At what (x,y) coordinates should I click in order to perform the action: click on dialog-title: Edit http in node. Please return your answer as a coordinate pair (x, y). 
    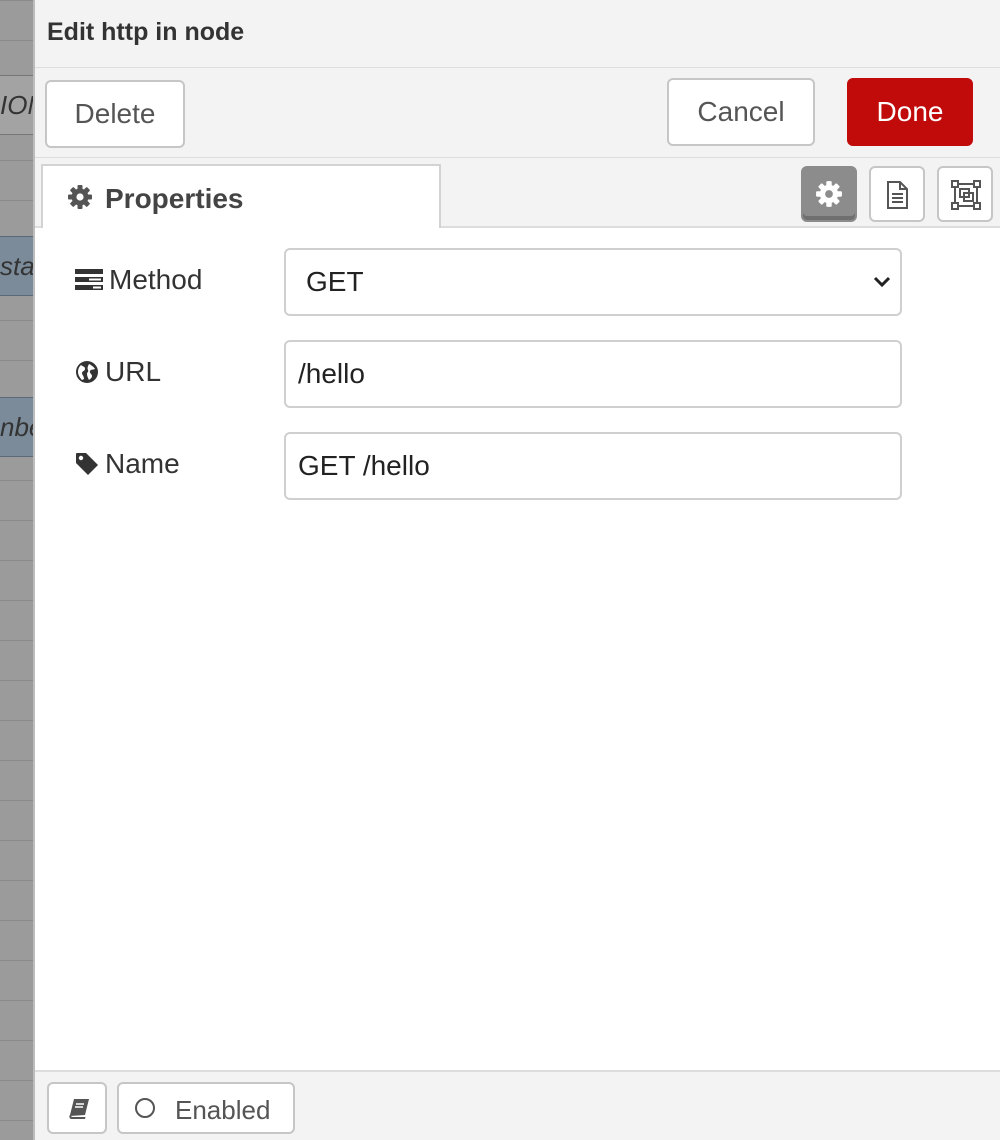
    Looking at the image, I should click on (146, 32).